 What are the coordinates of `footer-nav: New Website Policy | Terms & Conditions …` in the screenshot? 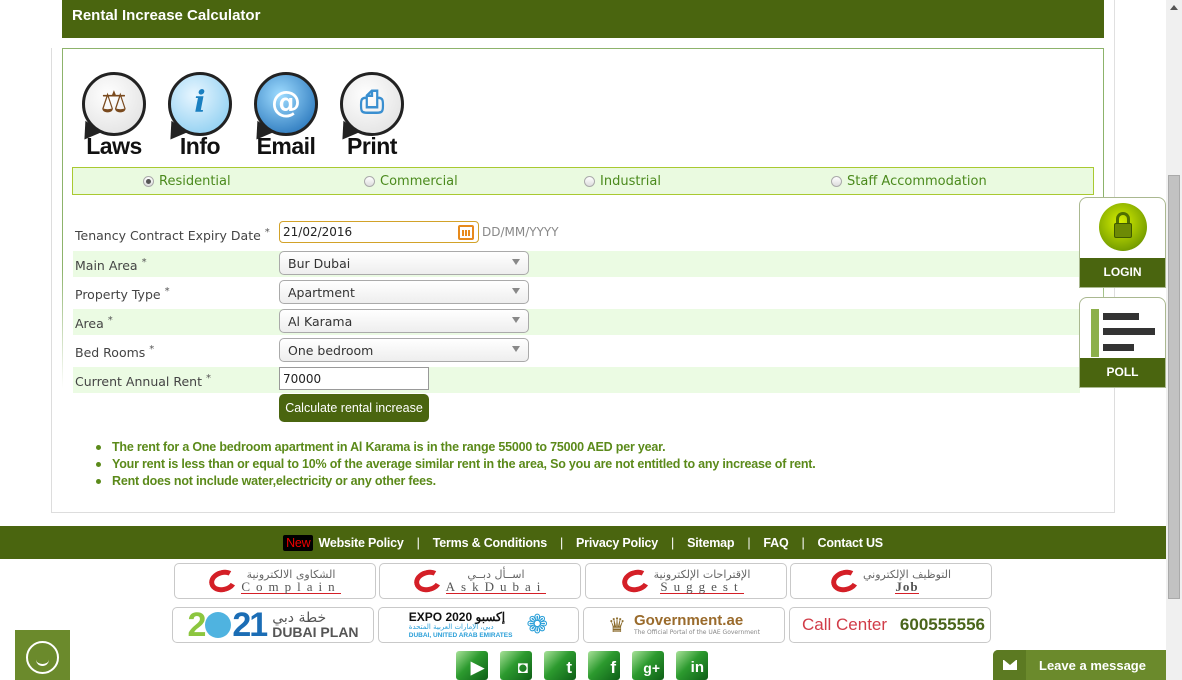 It's located at (583, 542).